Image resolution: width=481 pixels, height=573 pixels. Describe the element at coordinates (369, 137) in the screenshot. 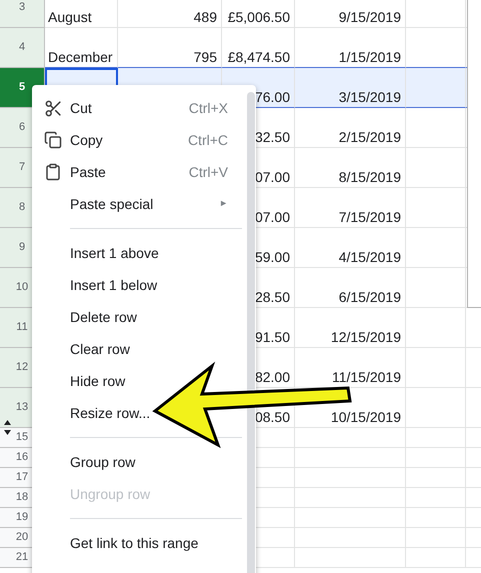

I see `table-cell-text: 2/15/2019` at that location.